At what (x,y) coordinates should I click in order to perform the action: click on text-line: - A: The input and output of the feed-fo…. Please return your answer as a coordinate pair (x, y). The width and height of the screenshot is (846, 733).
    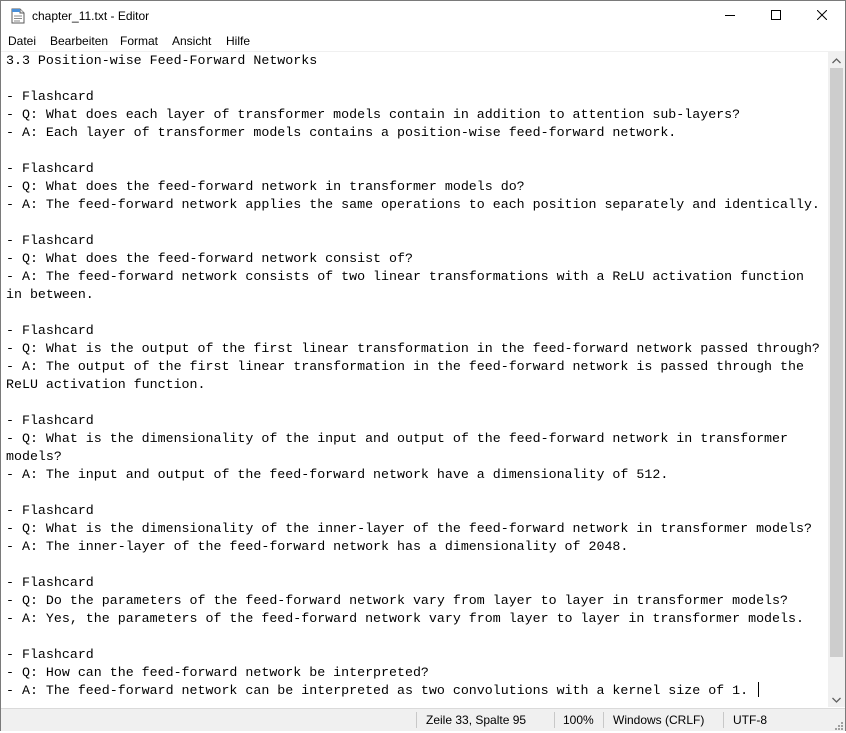
    Looking at the image, I should click on (413, 475).